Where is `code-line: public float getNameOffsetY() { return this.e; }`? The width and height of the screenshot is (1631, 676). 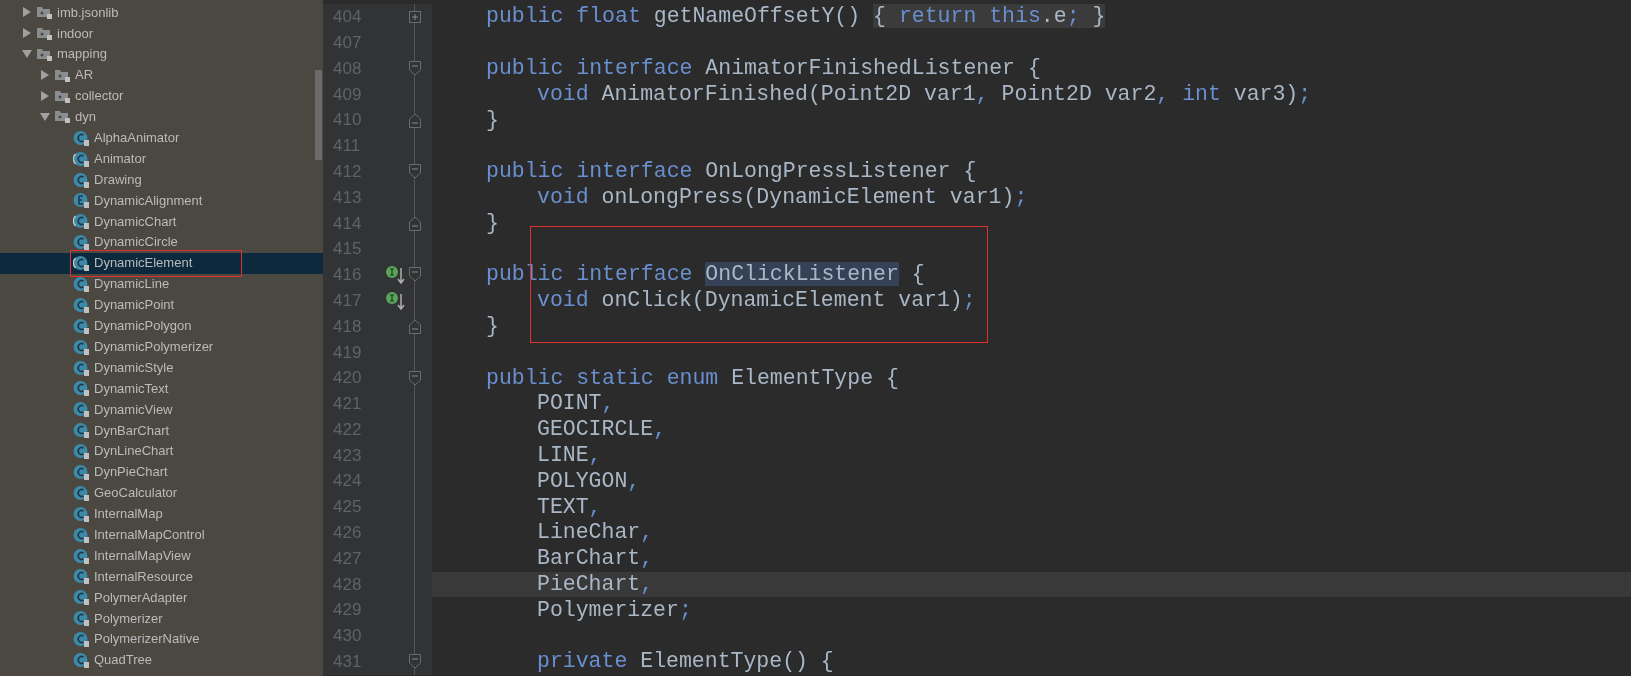
code-line: public float getNameOffsetY() { return this.e; } is located at coordinates (796, 17).